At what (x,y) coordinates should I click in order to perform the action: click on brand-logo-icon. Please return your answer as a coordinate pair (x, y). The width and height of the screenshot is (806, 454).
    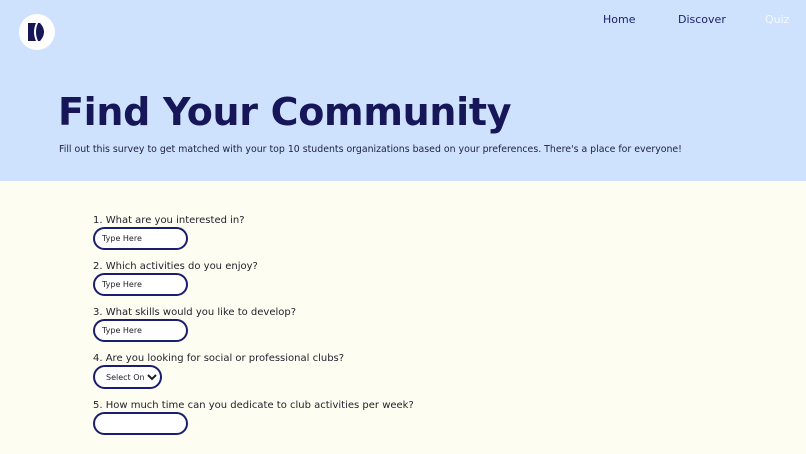
    Looking at the image, I should click on (37, 32).